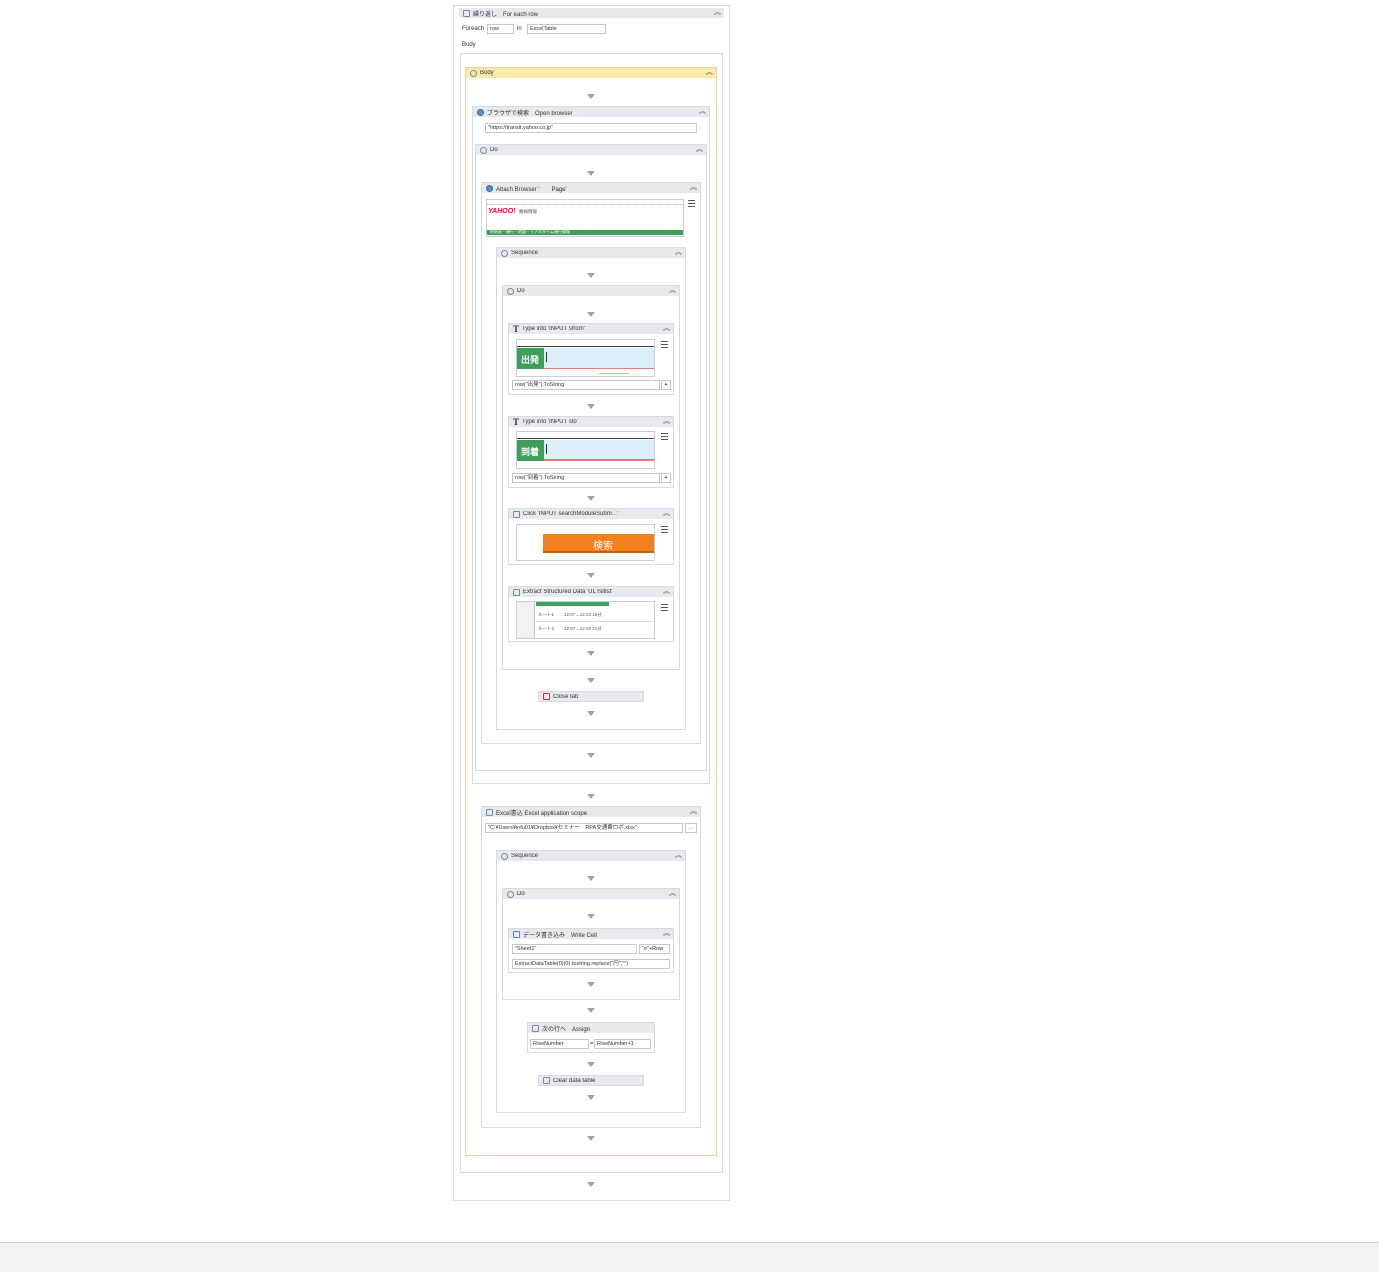 Image resolution: width=1379 pixels, height=1272 pixels. What do you see at coordinates (570, 514) in the screenshot?
I see `click-search-title: Click 'INPUT searchModuleSubm...'` at bounding box center [570, 514].